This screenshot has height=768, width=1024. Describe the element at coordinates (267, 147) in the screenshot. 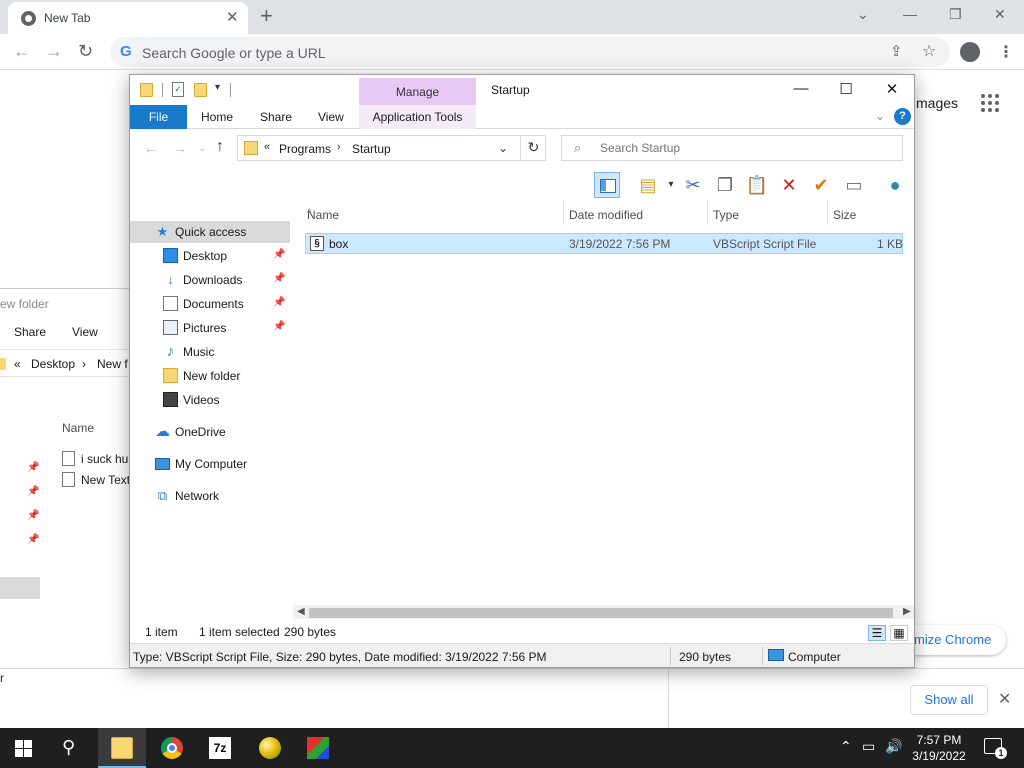

I see `breadcrumb-overflow-icon: «` at that location.